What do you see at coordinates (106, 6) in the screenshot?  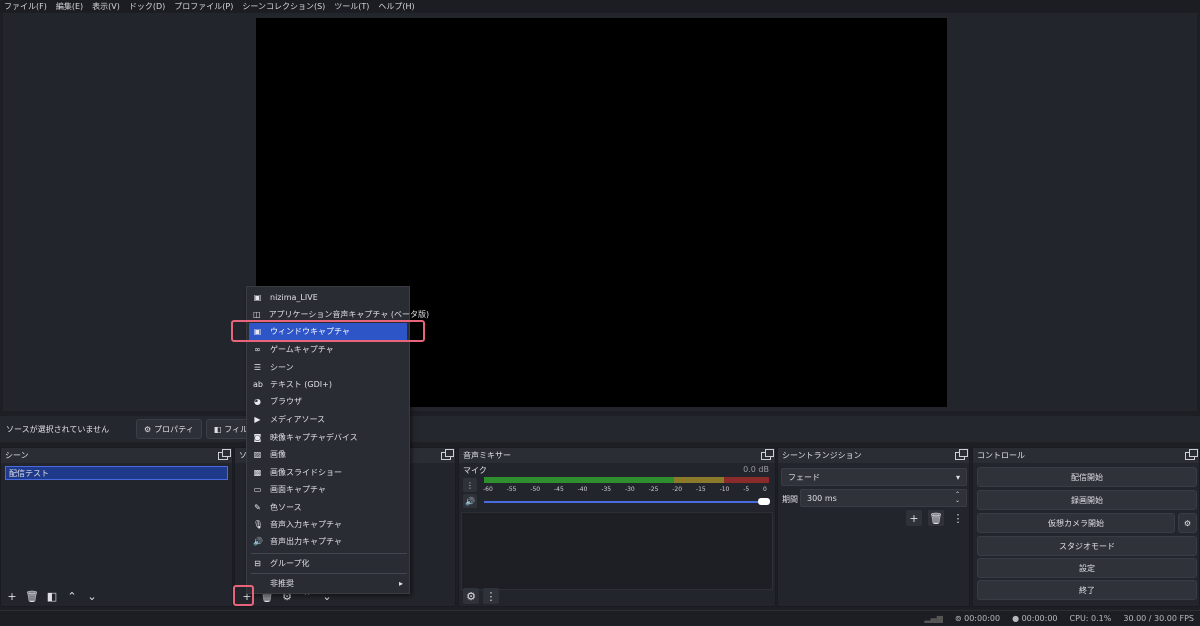 I see `menu-view: 表示(V)` at bounding box center [106, 6].